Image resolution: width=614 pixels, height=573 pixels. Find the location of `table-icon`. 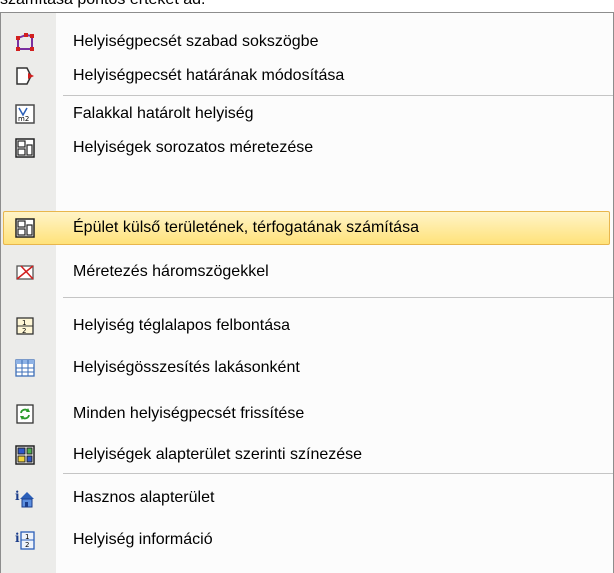

table-icon is located at coordinates (25, 368).